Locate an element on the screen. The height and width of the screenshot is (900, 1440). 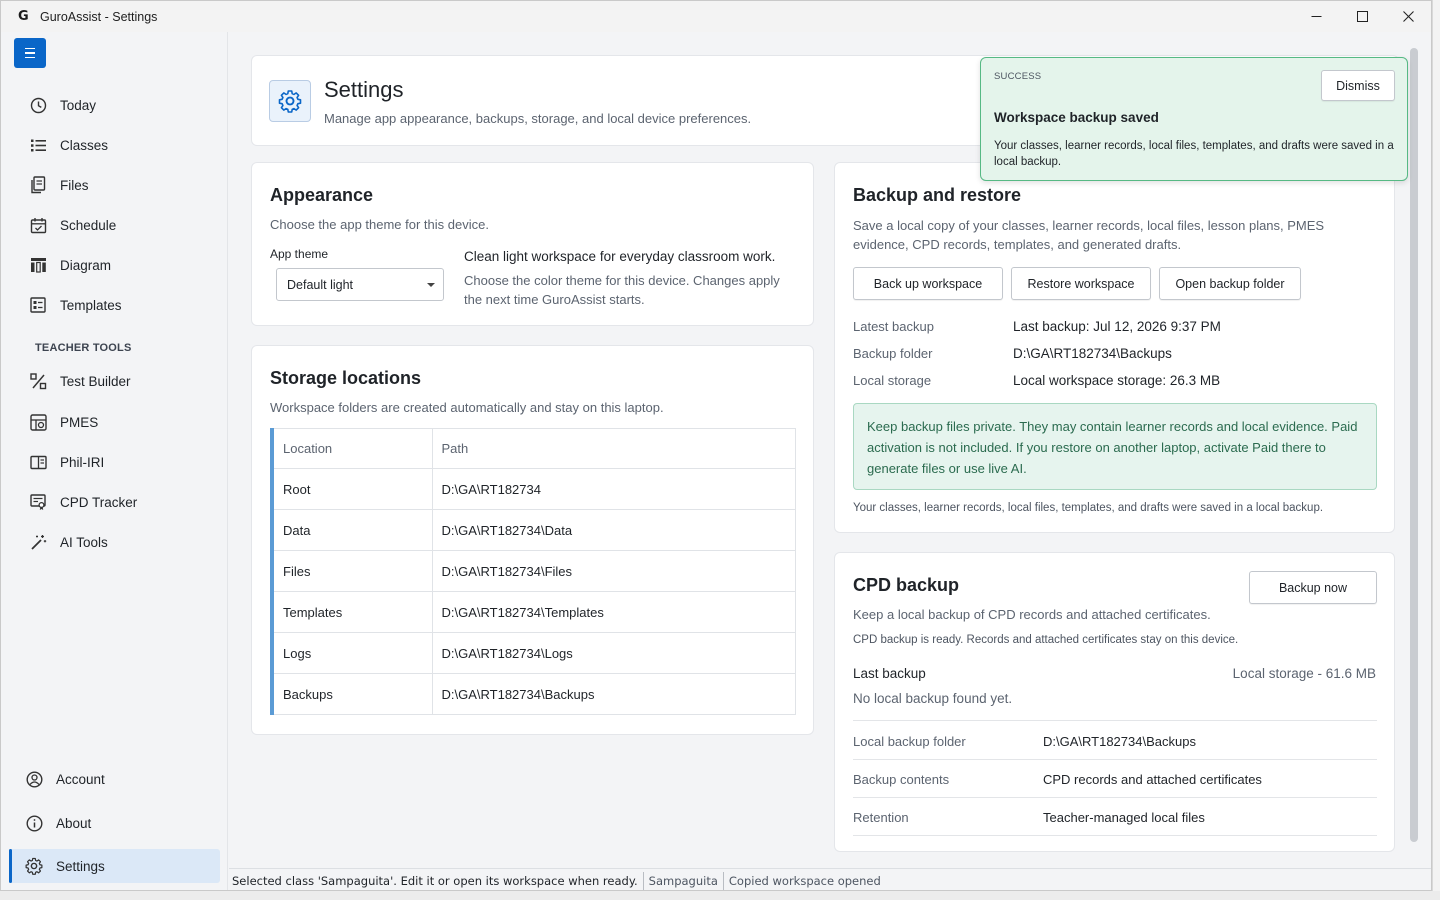
desktop-background is located at coordinates (1436, 450).